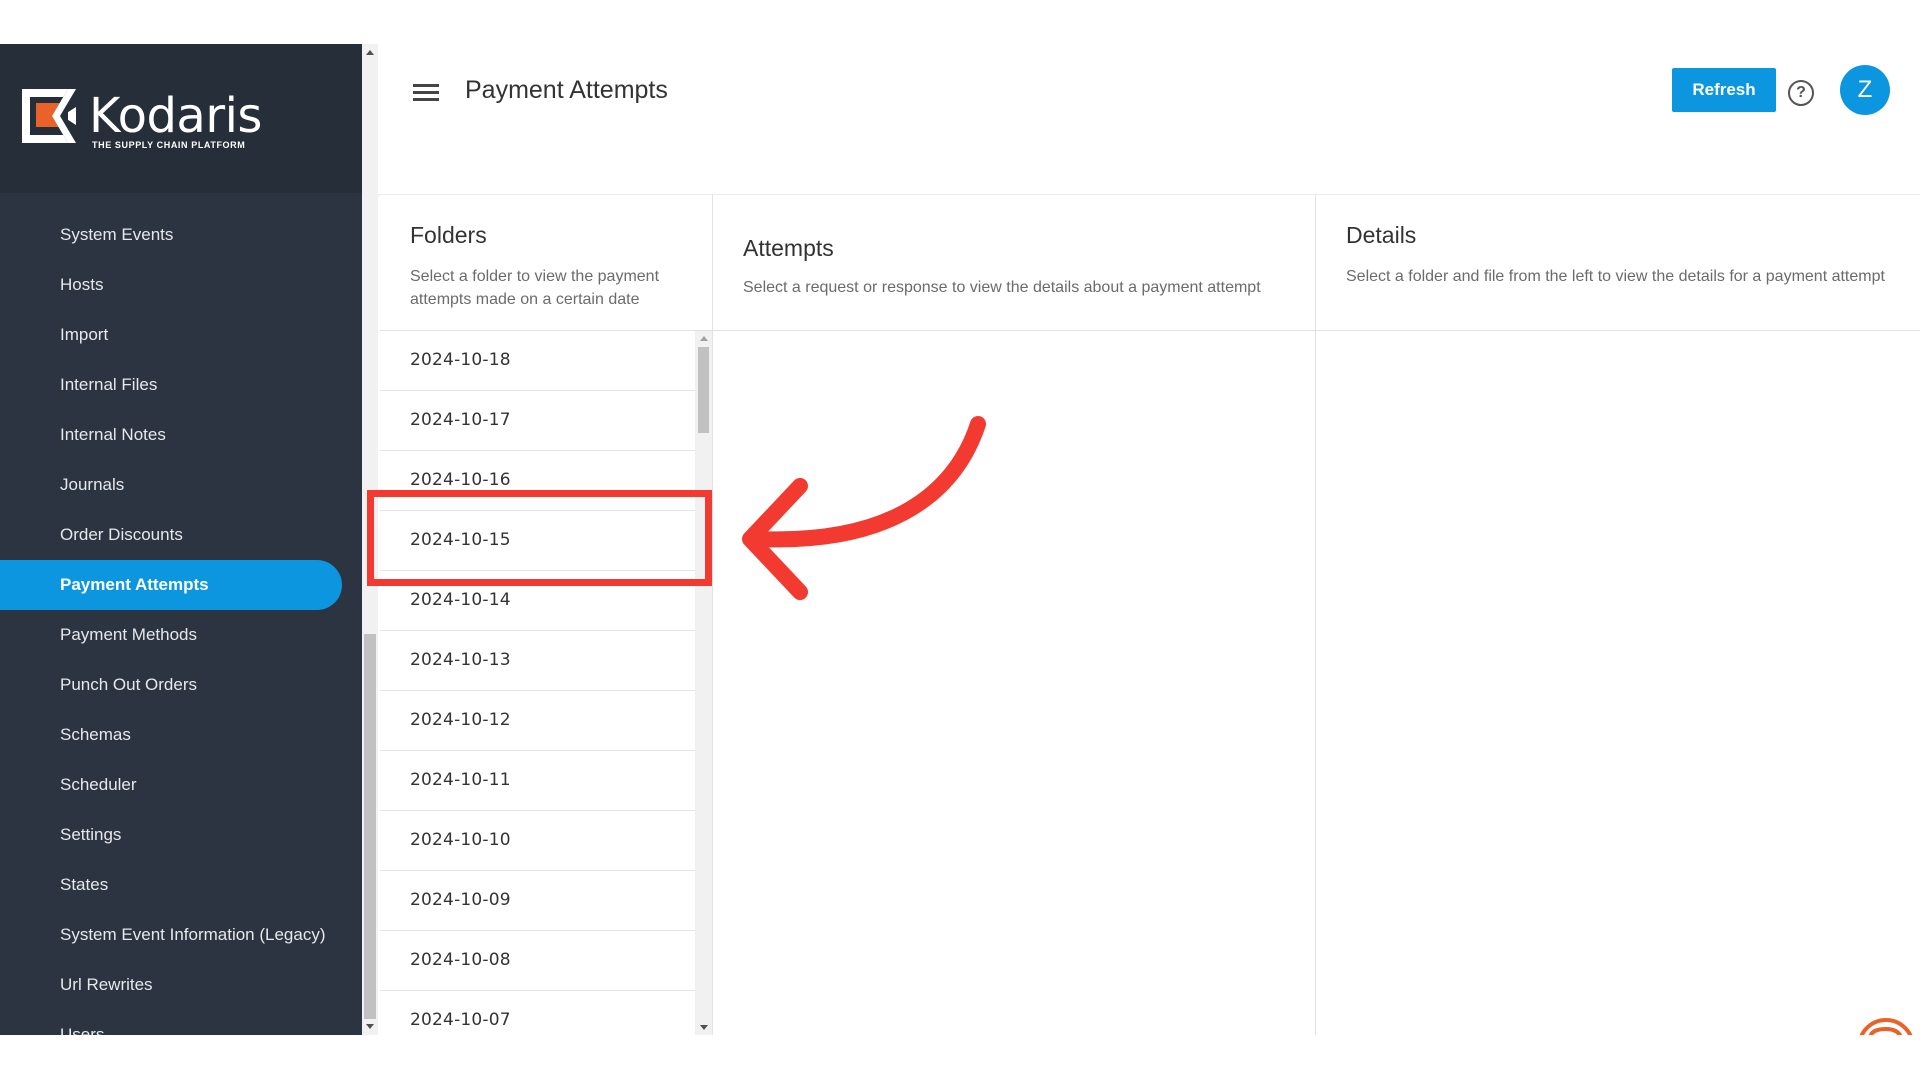 Image resolution: width=1920 pixels, height=1080 pixels. I want to click on sidebar-item-label: Settings, so click(91, 834).